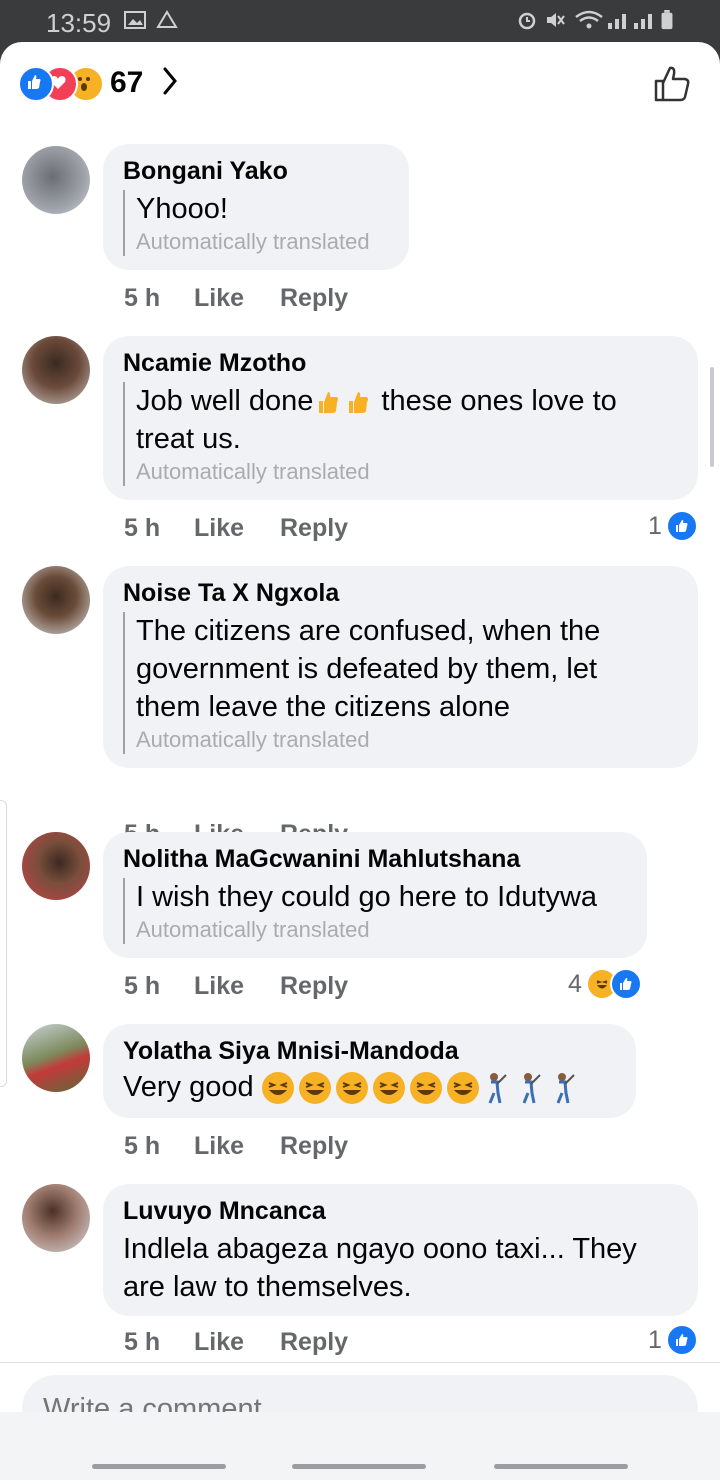 This screenshot has width=720, height=1480. Describe the element at coordinates (360, 22) in the screenshot. I see `status-bar: 13:59` at that location.